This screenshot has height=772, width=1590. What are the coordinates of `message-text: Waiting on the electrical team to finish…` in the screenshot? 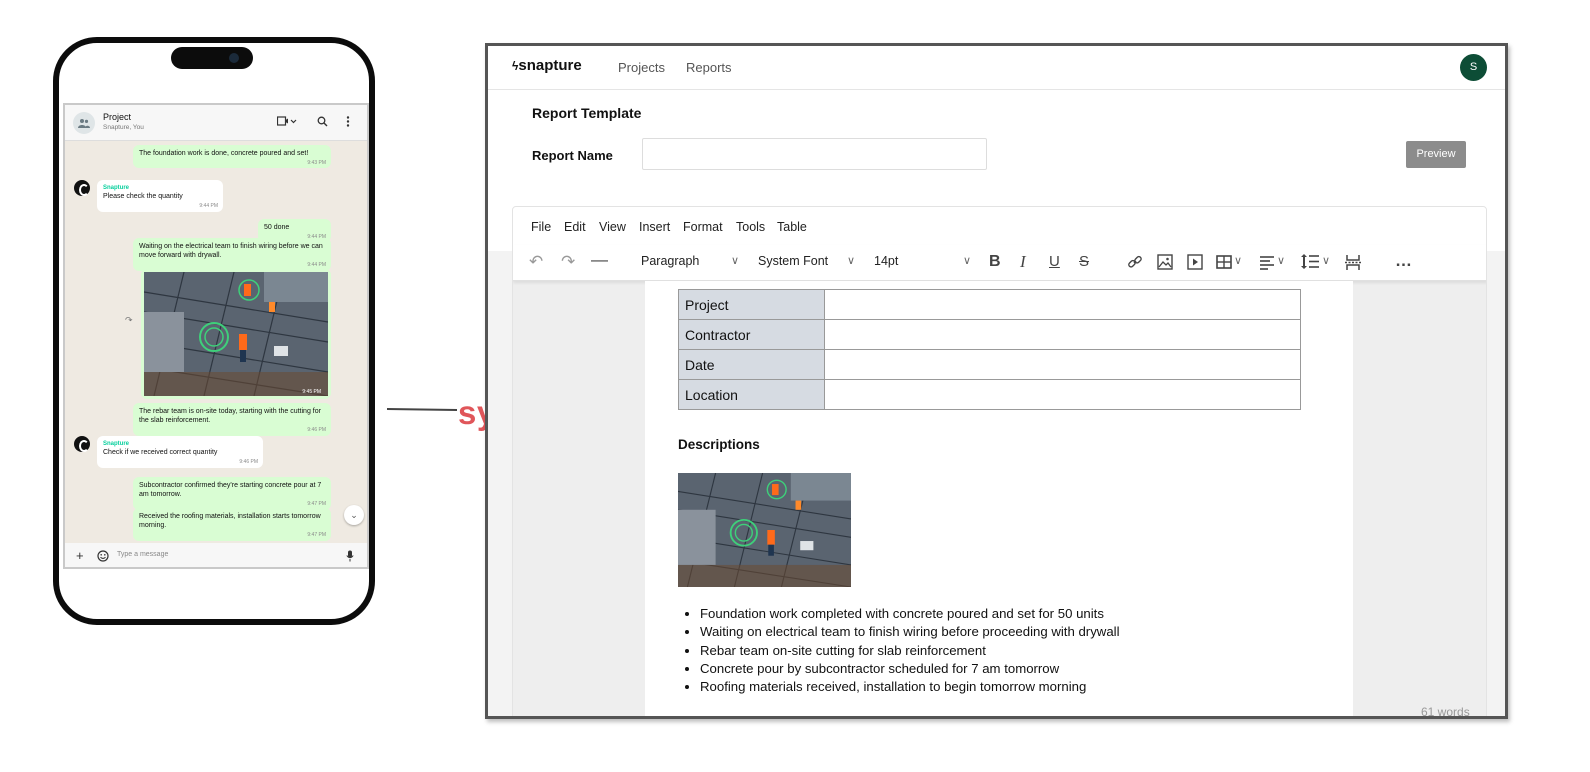 It's located at (231, 251).